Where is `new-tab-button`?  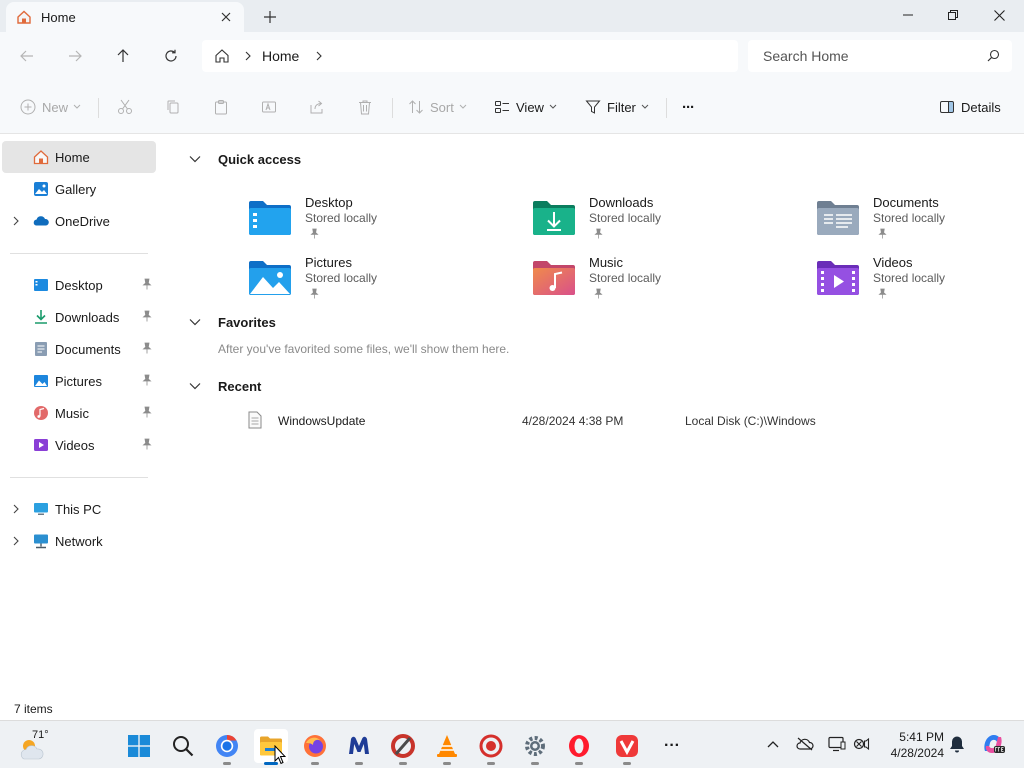
new-tab-button is located at coordinates (270, 17).